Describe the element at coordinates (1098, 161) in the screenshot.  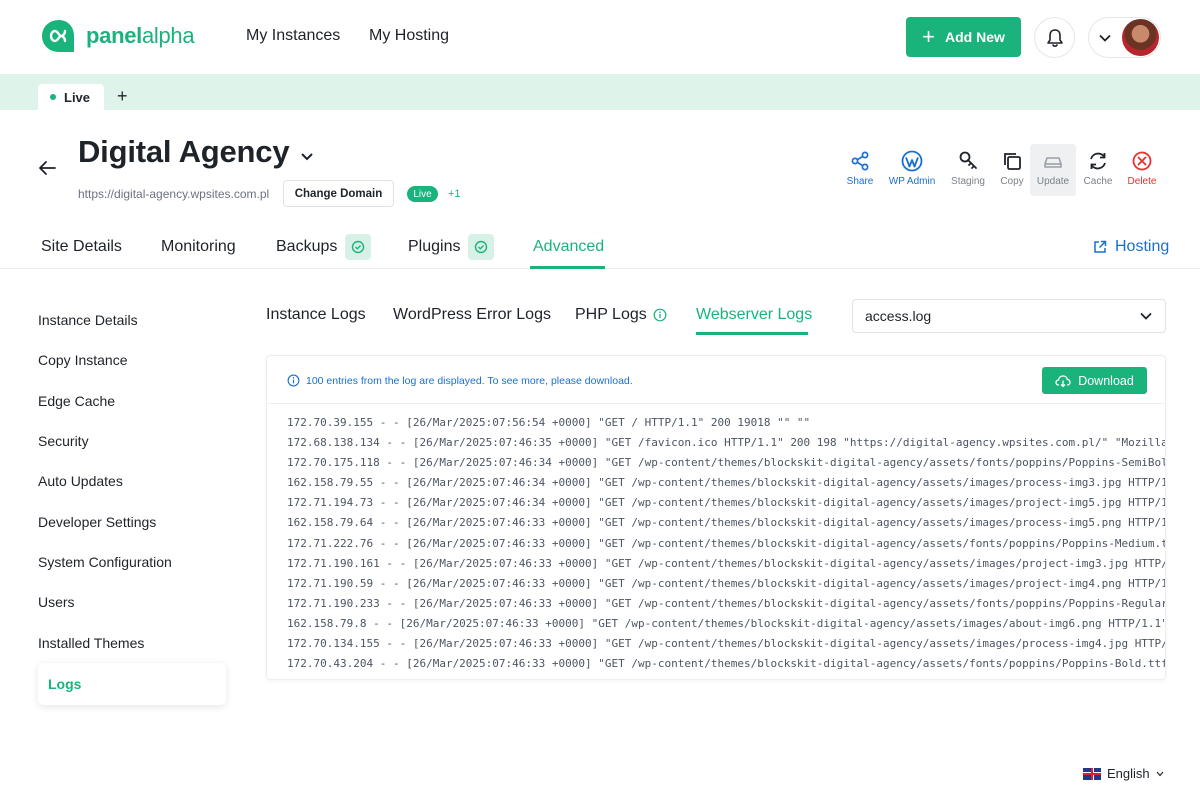
I see `refresh-icon` at that location.